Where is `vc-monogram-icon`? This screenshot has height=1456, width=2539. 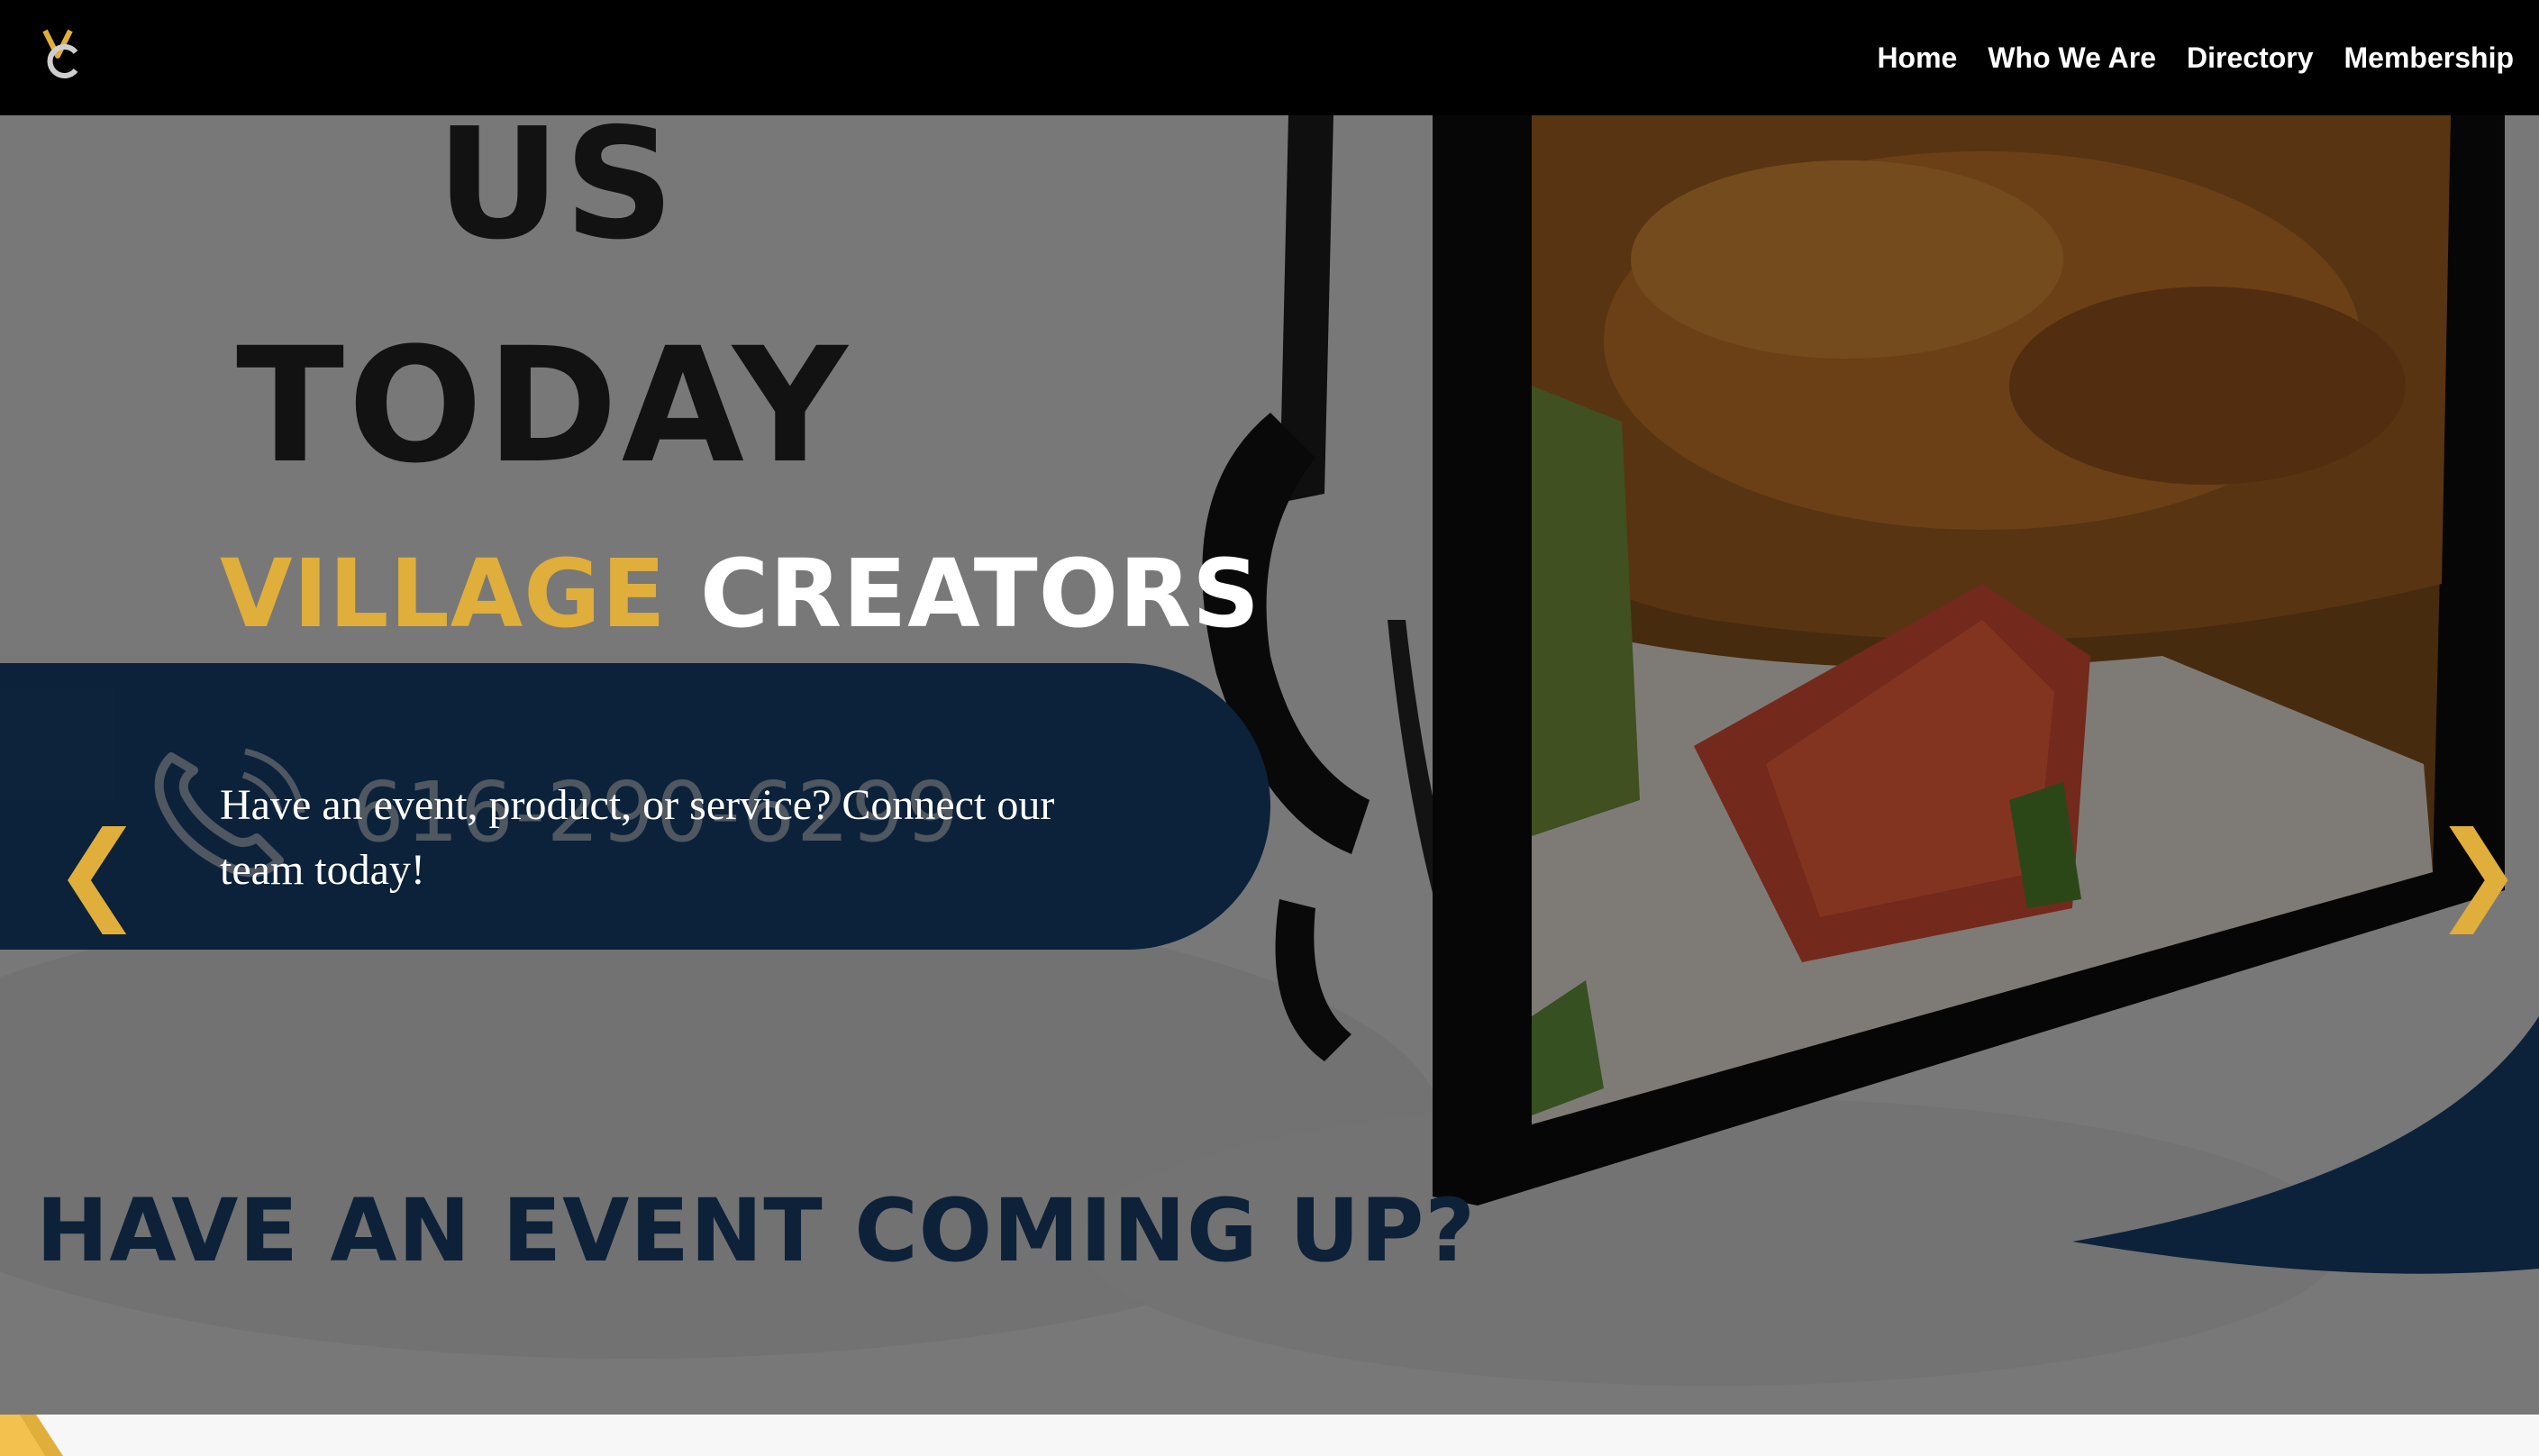
vc-monogram-icon is located at coordinates (62, 52).